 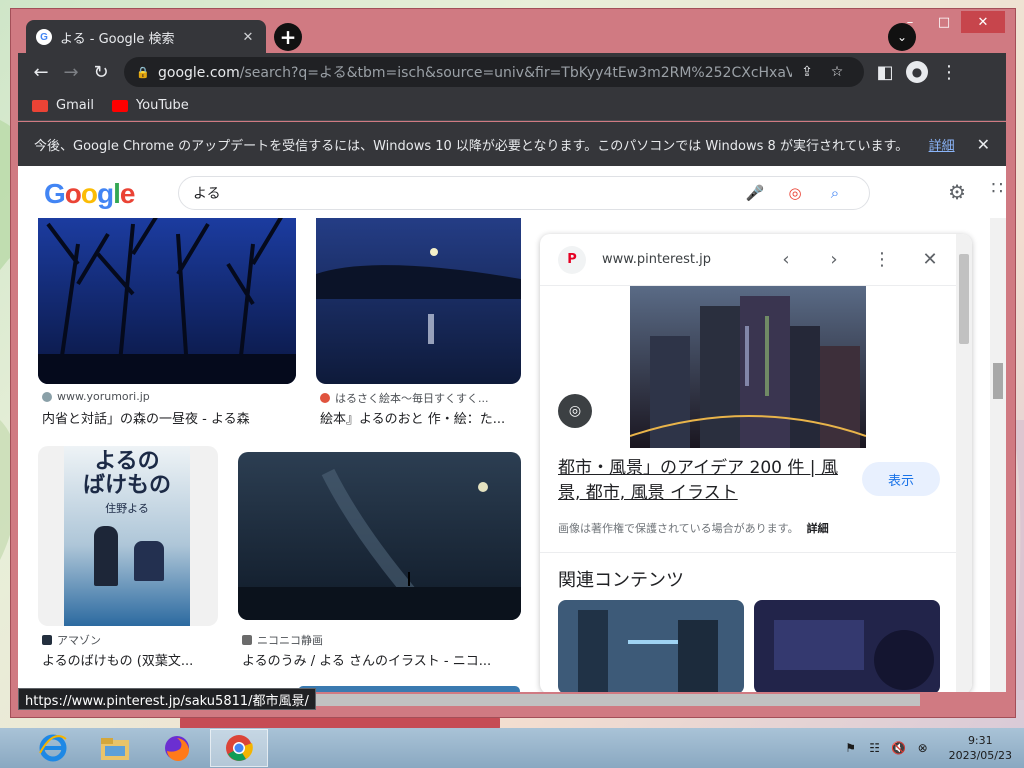 I want to click on niconico-icon, so click(x=247, y=640).